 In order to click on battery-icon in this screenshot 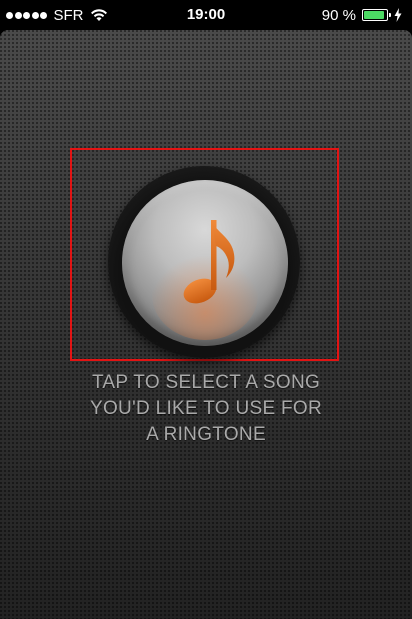, I will do `click(376, 15)`.